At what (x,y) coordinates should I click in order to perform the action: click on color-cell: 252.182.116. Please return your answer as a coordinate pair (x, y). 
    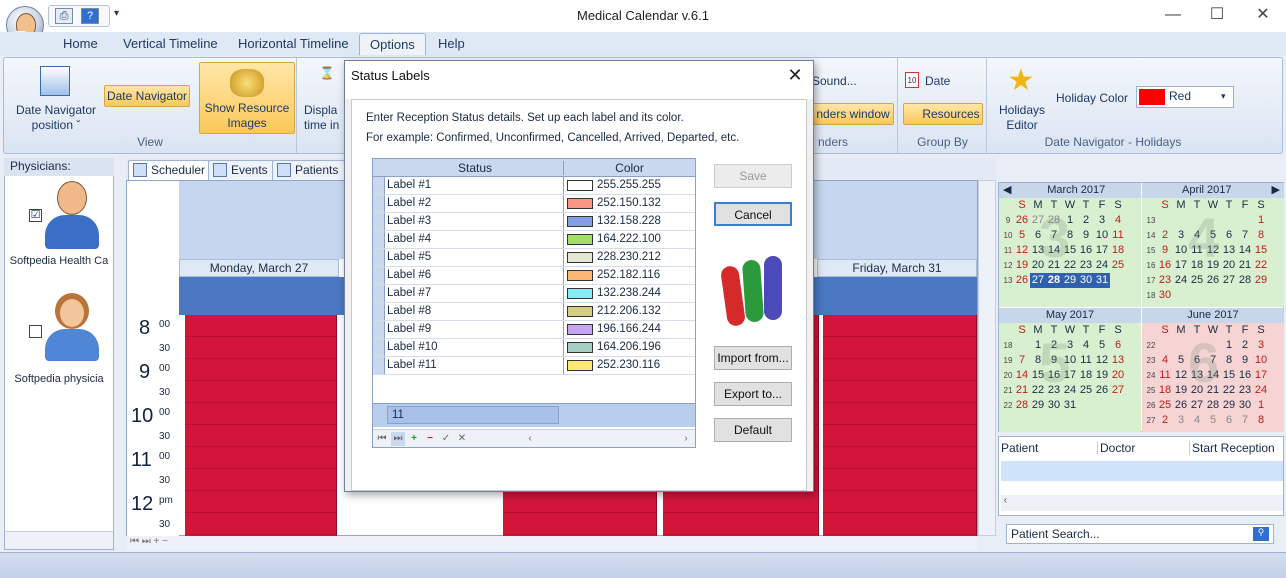
    Looking at the image, I should click on (629, 275).